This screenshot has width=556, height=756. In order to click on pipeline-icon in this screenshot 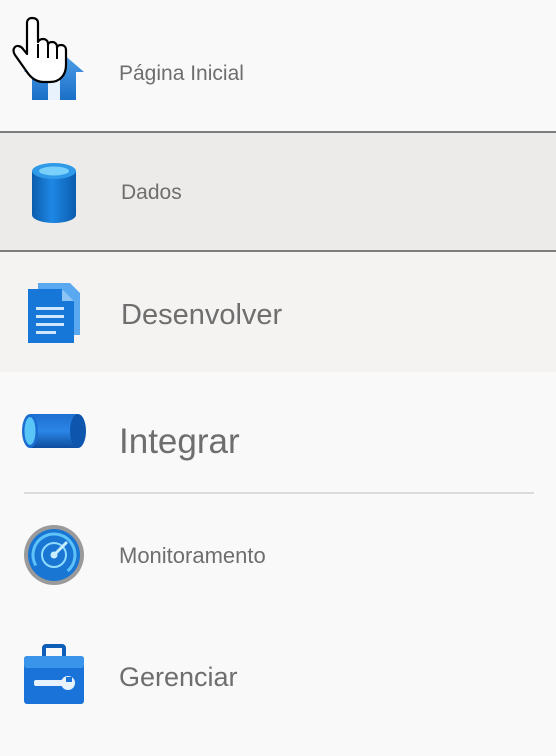, I will do `click(54, 431)`.